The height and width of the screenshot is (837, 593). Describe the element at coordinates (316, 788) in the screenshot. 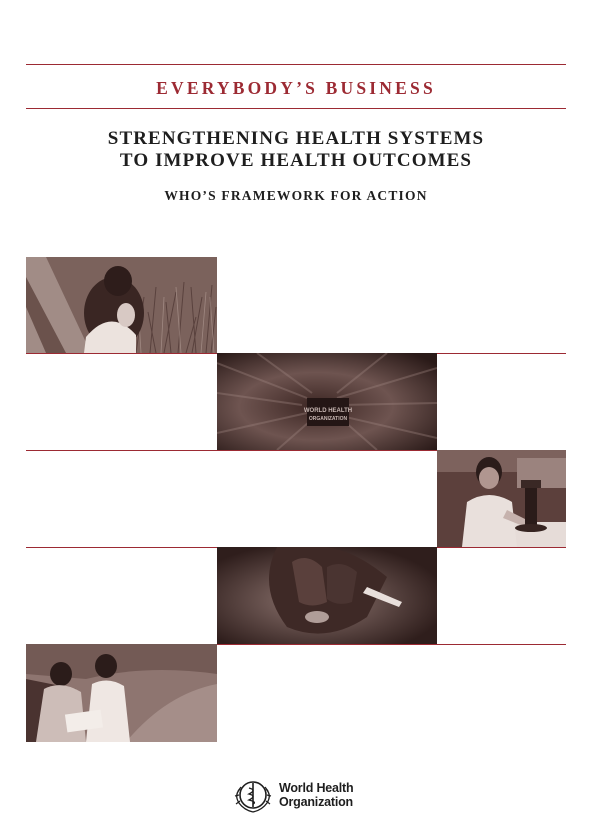

I see `who-name-line-1: World Health` at that location.